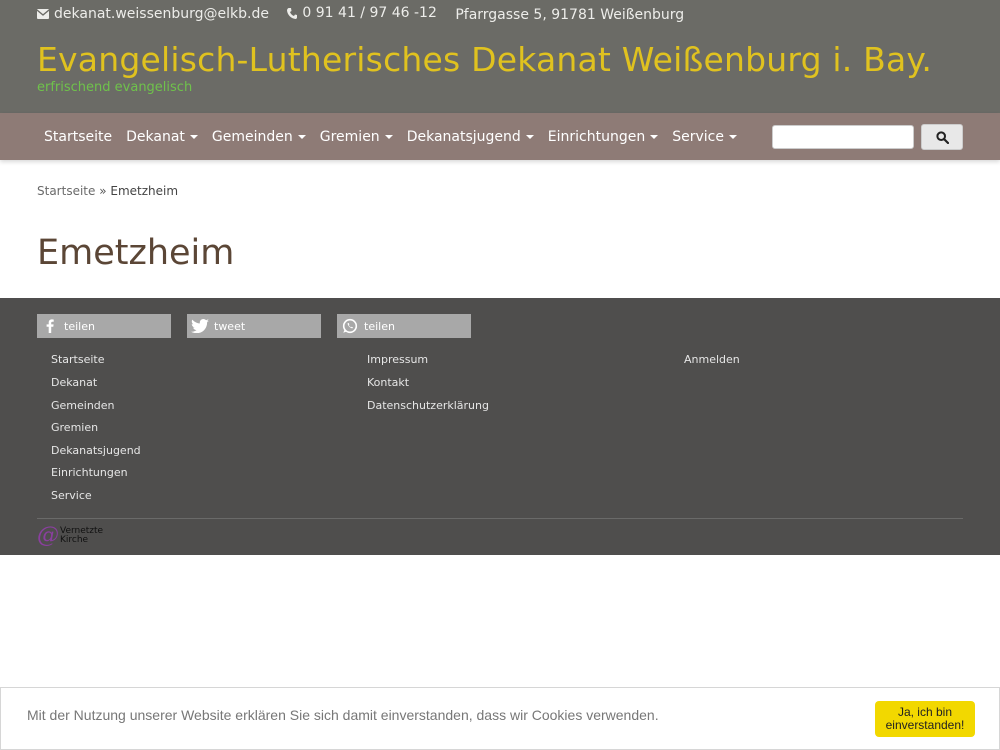 The image size is (1000, 750). I want to click on nav-item-label: Gremien, so click(349, 136).